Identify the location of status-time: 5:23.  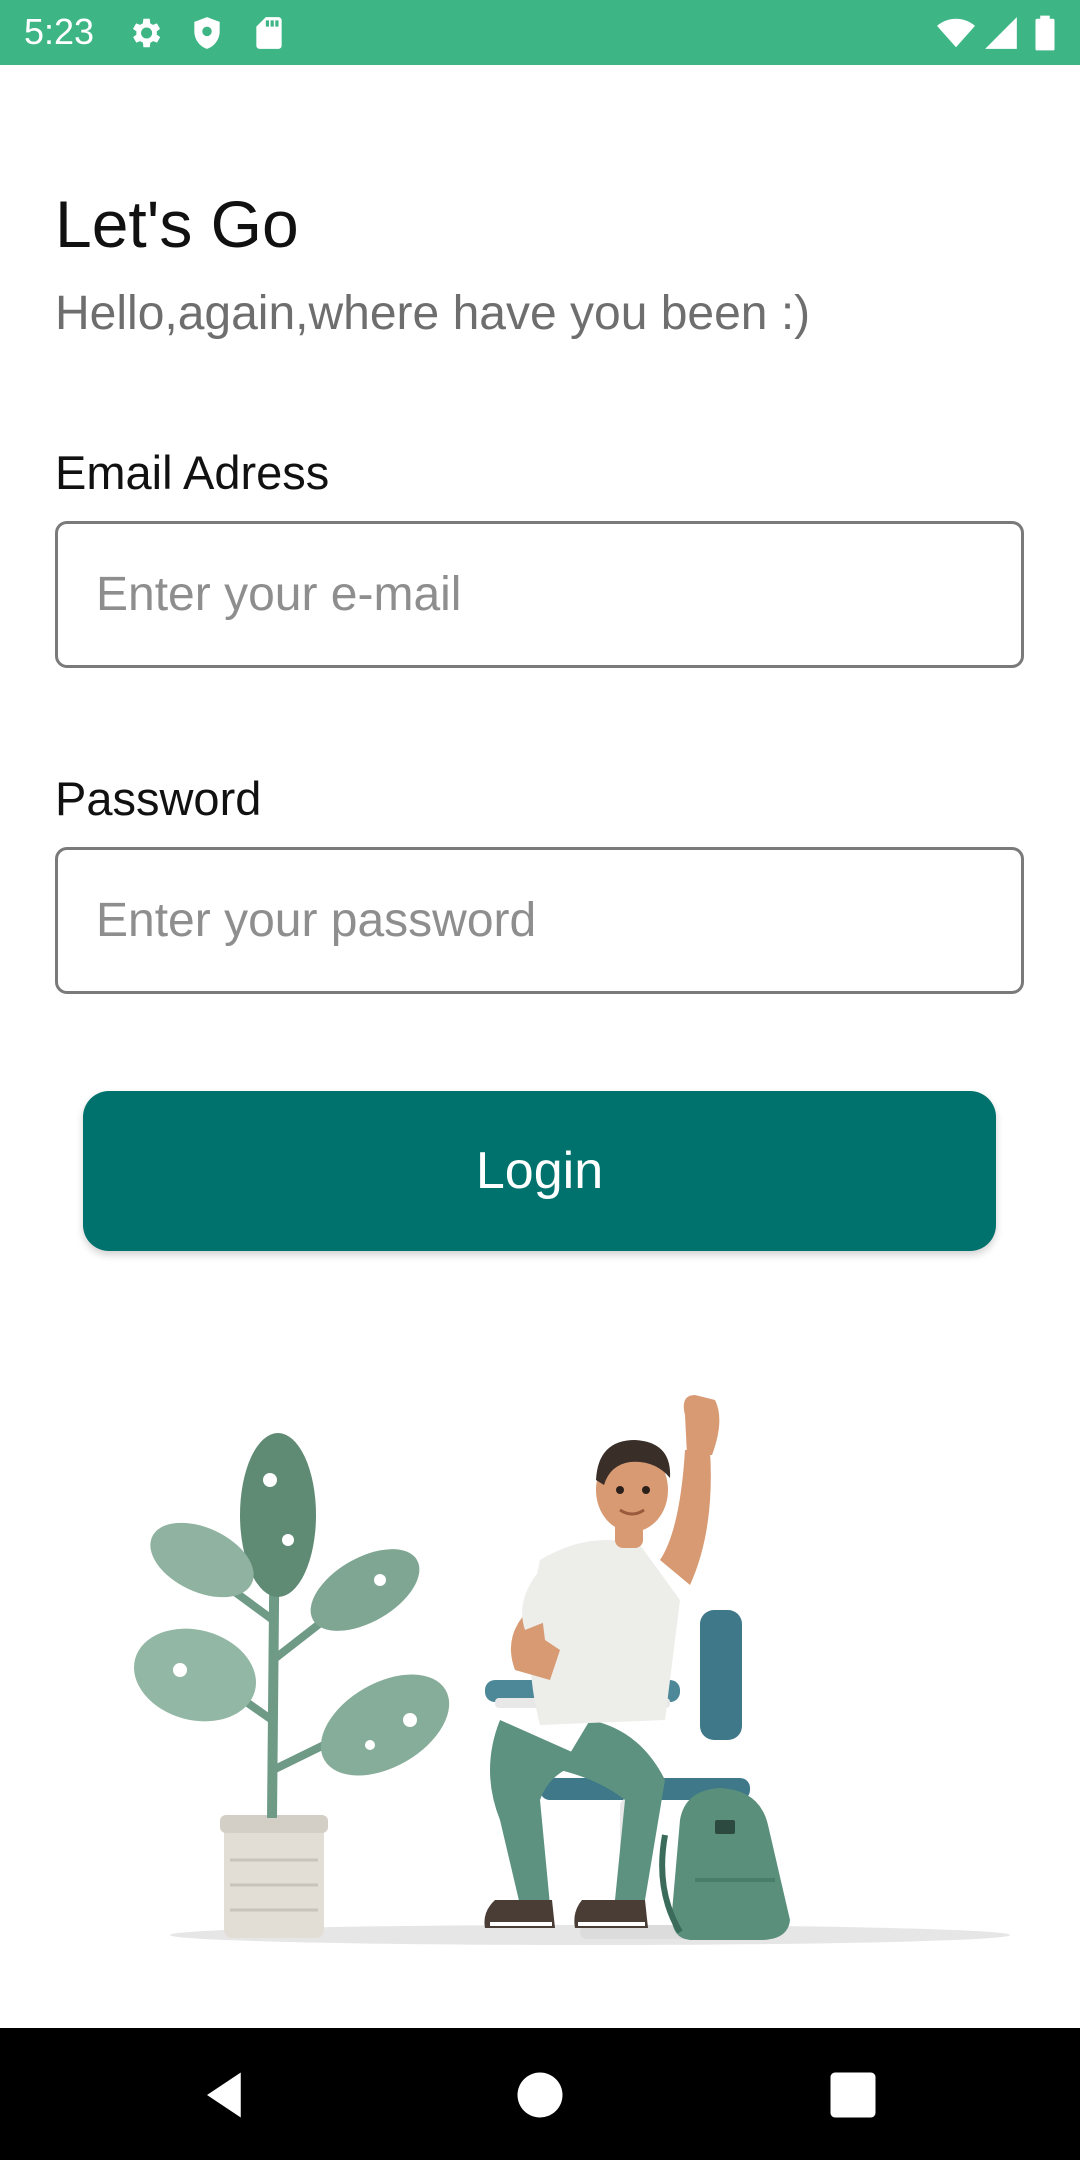
(59, 31).